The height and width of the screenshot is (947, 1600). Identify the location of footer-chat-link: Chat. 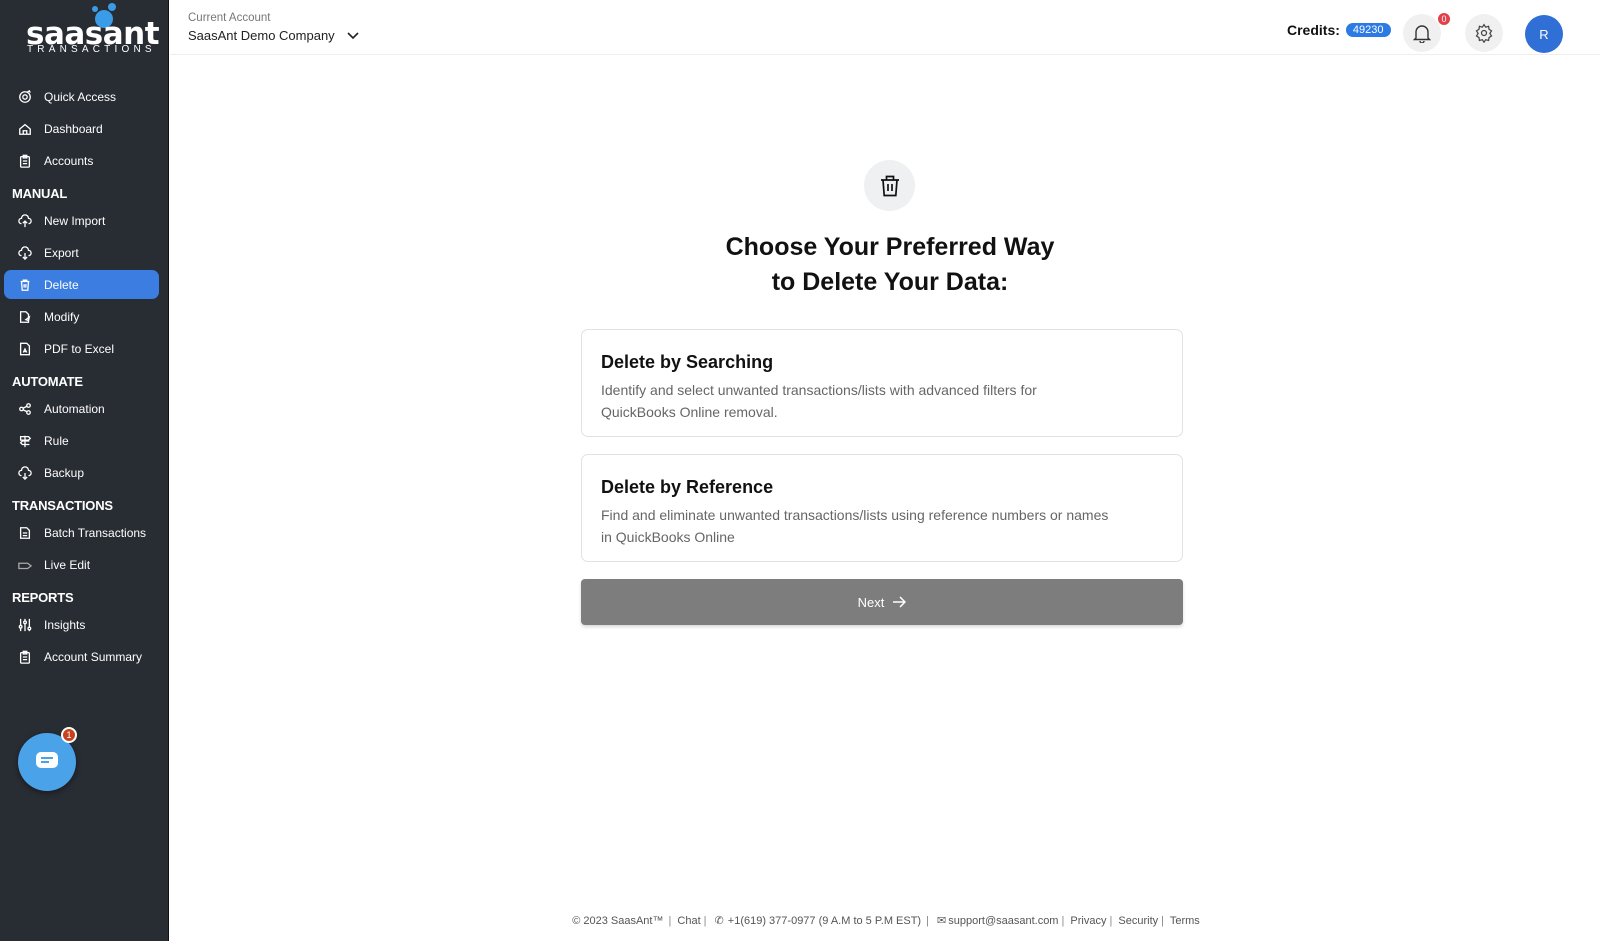
(688, 921).